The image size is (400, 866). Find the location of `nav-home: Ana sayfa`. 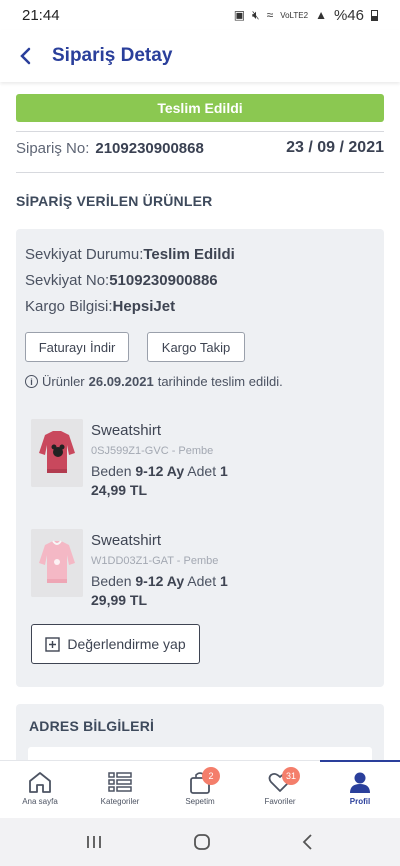

nav-home: Ana sayfa is located at coordinates (40, 789).